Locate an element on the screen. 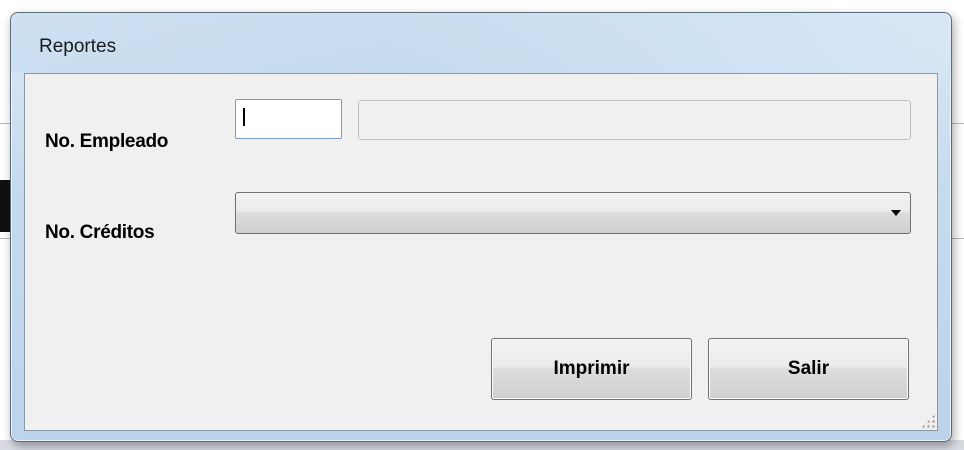  resize-grip-icon is located at coordinates (928, 421).